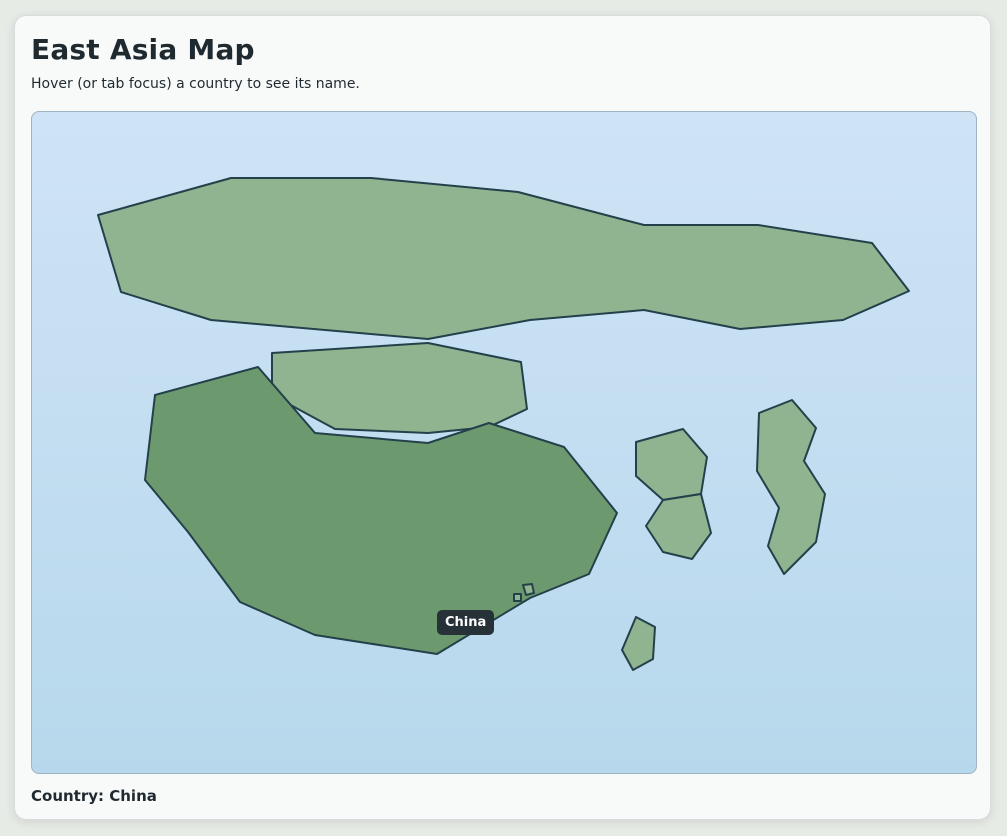 This screenshot has width=1007, height=836. Describe the element at coordinates (466, 622) in the screenshot. I see `map-tooltip: China` at that location.